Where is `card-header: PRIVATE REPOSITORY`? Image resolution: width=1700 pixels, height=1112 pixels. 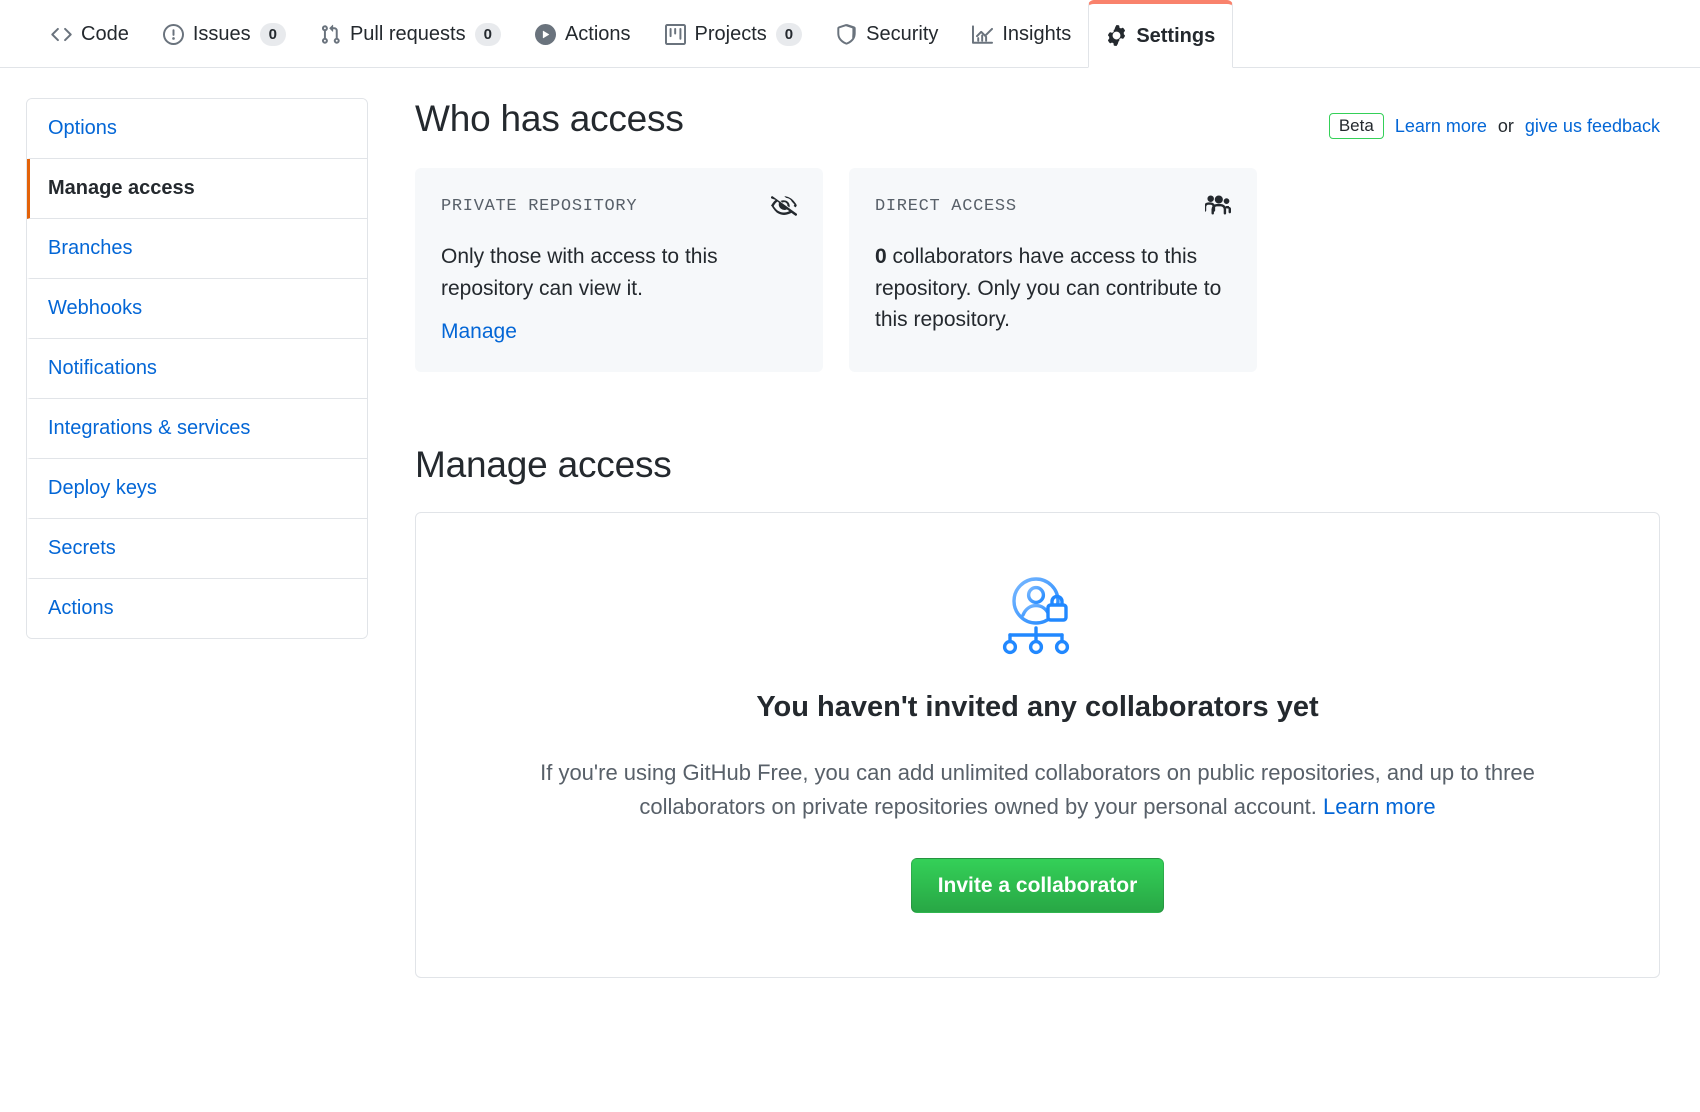 card-header: PRIVATE REPOSITORY is located at coordinates (619, 206).